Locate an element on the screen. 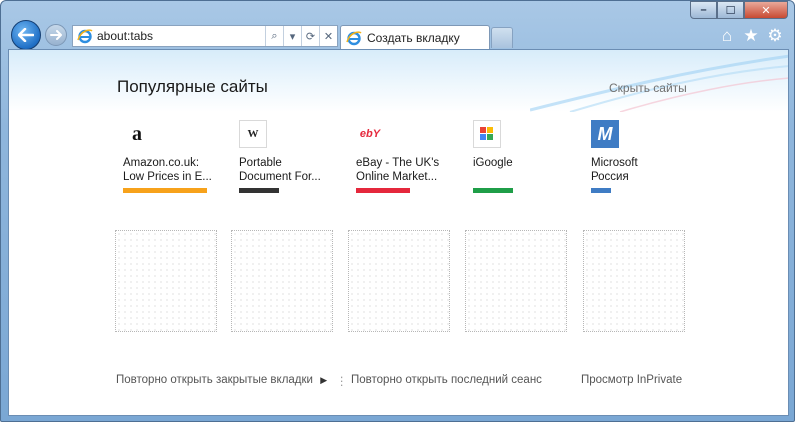  forward-arrow-icon is located at coordinates (56, 35).